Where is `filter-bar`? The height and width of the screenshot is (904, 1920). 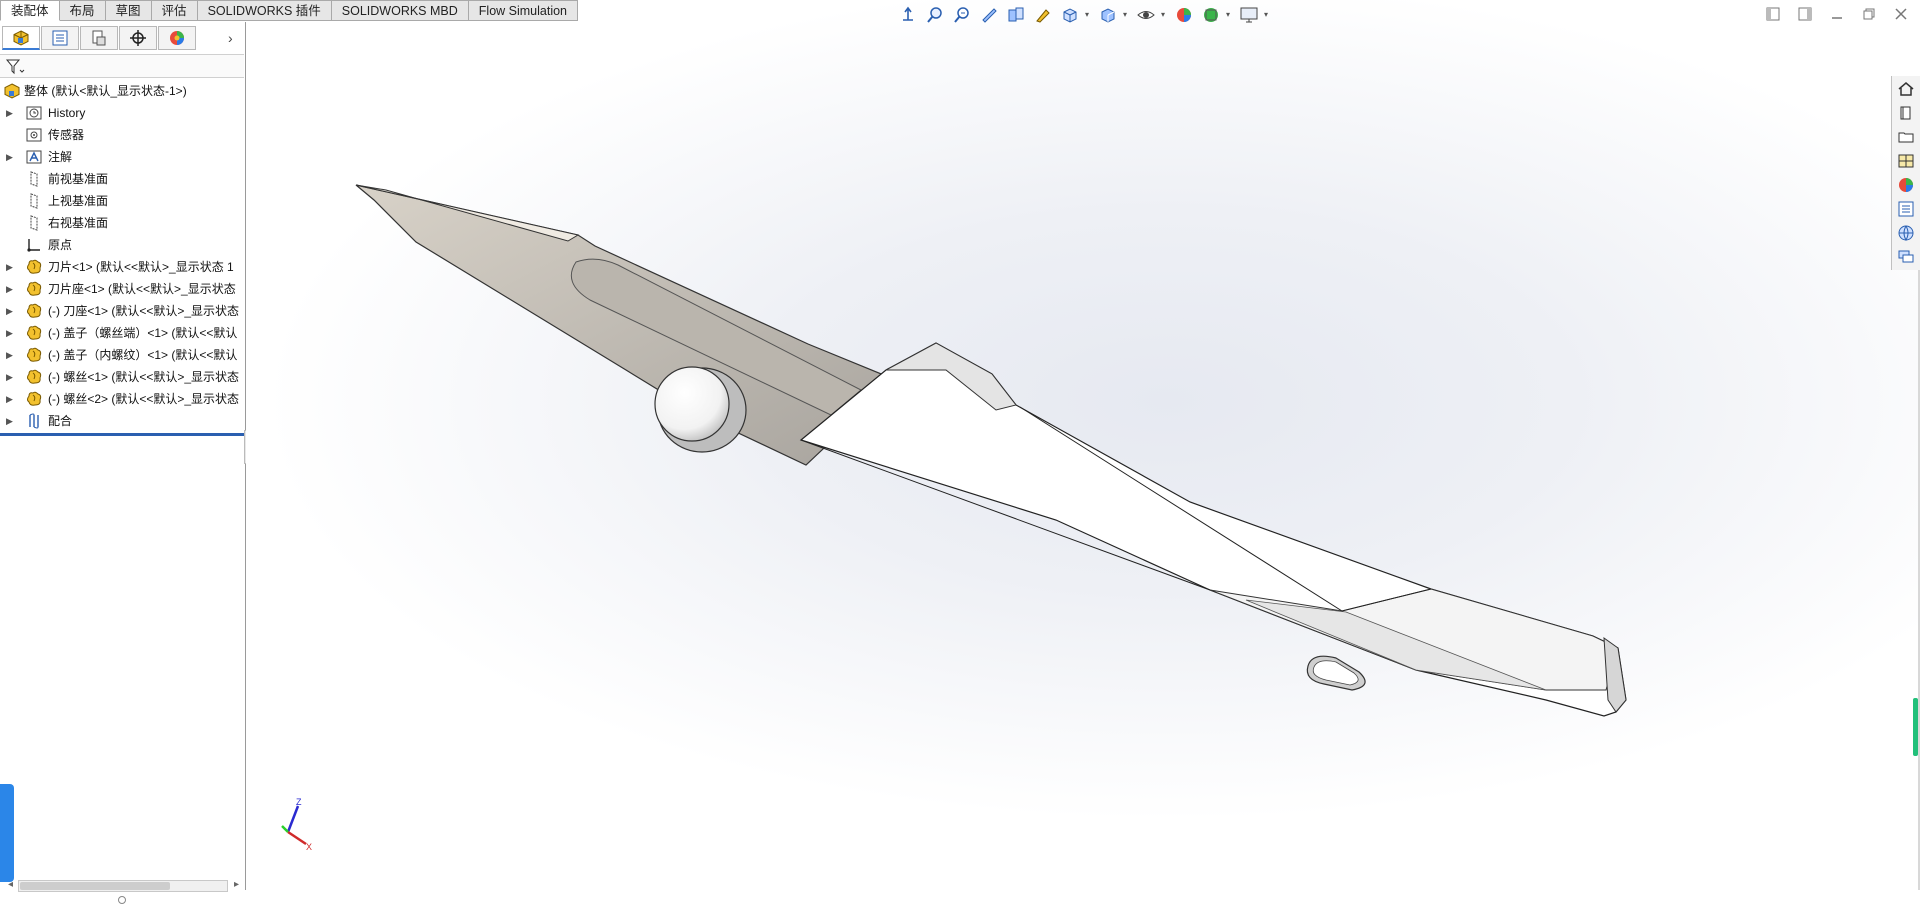 filter-bar is located at coordinates (123, 66).